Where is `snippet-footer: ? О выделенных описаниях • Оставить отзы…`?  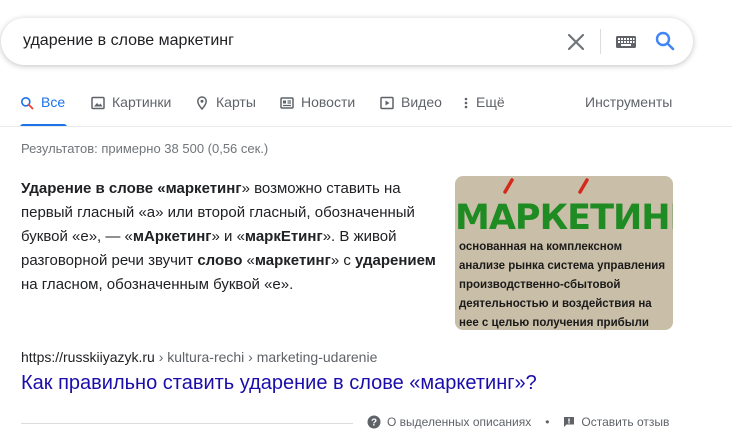
snippet-footer: ? О выделенных описаниях • Оставить отзы… is located at coordinates (518, 422).